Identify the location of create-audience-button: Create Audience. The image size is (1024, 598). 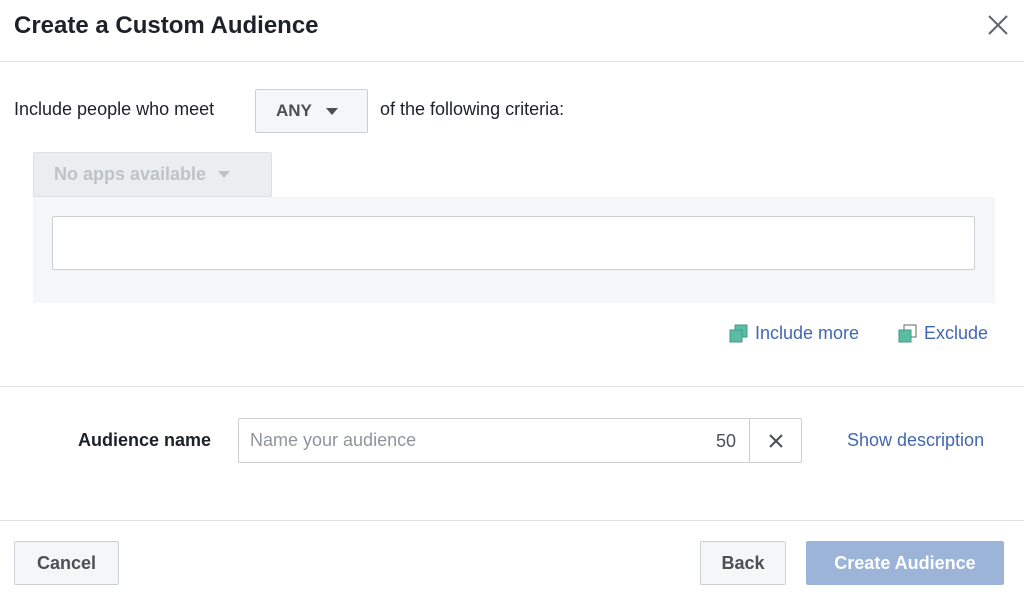
(905, 563).